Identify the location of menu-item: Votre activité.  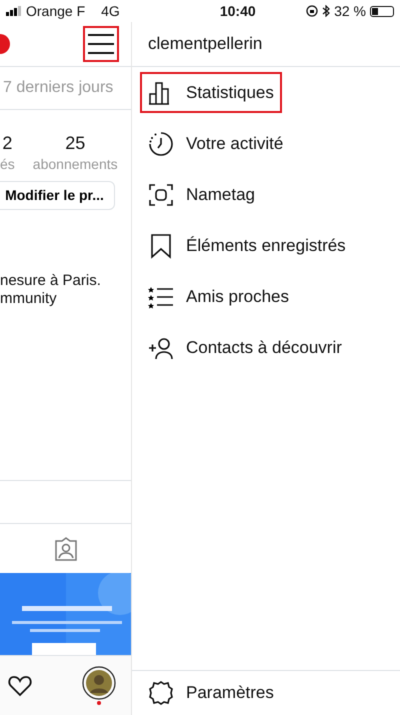
(216, 143).